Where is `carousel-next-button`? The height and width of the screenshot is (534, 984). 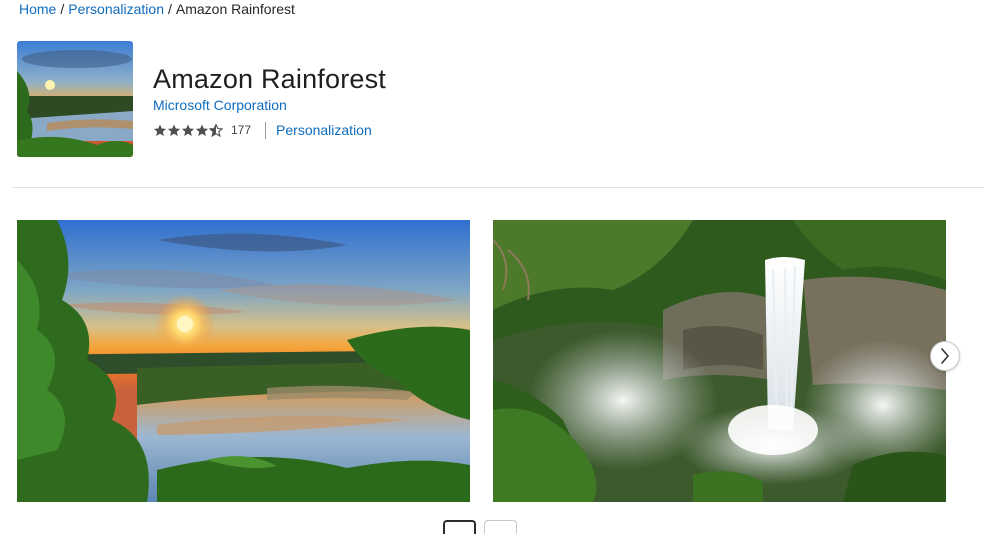 carousel-next-button is located at coordinates (945, 356).